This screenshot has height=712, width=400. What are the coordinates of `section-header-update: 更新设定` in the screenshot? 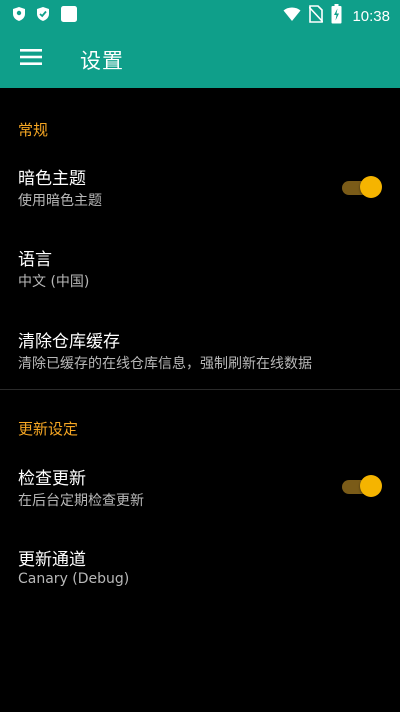 It's located at (48, 429).